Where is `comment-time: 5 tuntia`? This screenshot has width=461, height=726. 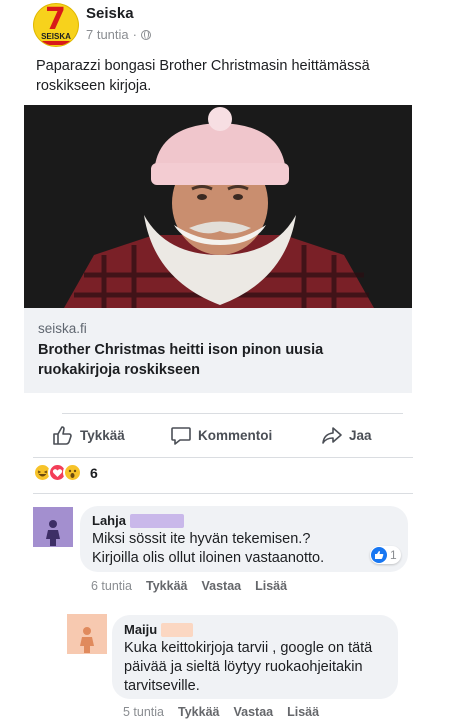
comment-time: 5 tuntia is located at coordinates (143, 712).